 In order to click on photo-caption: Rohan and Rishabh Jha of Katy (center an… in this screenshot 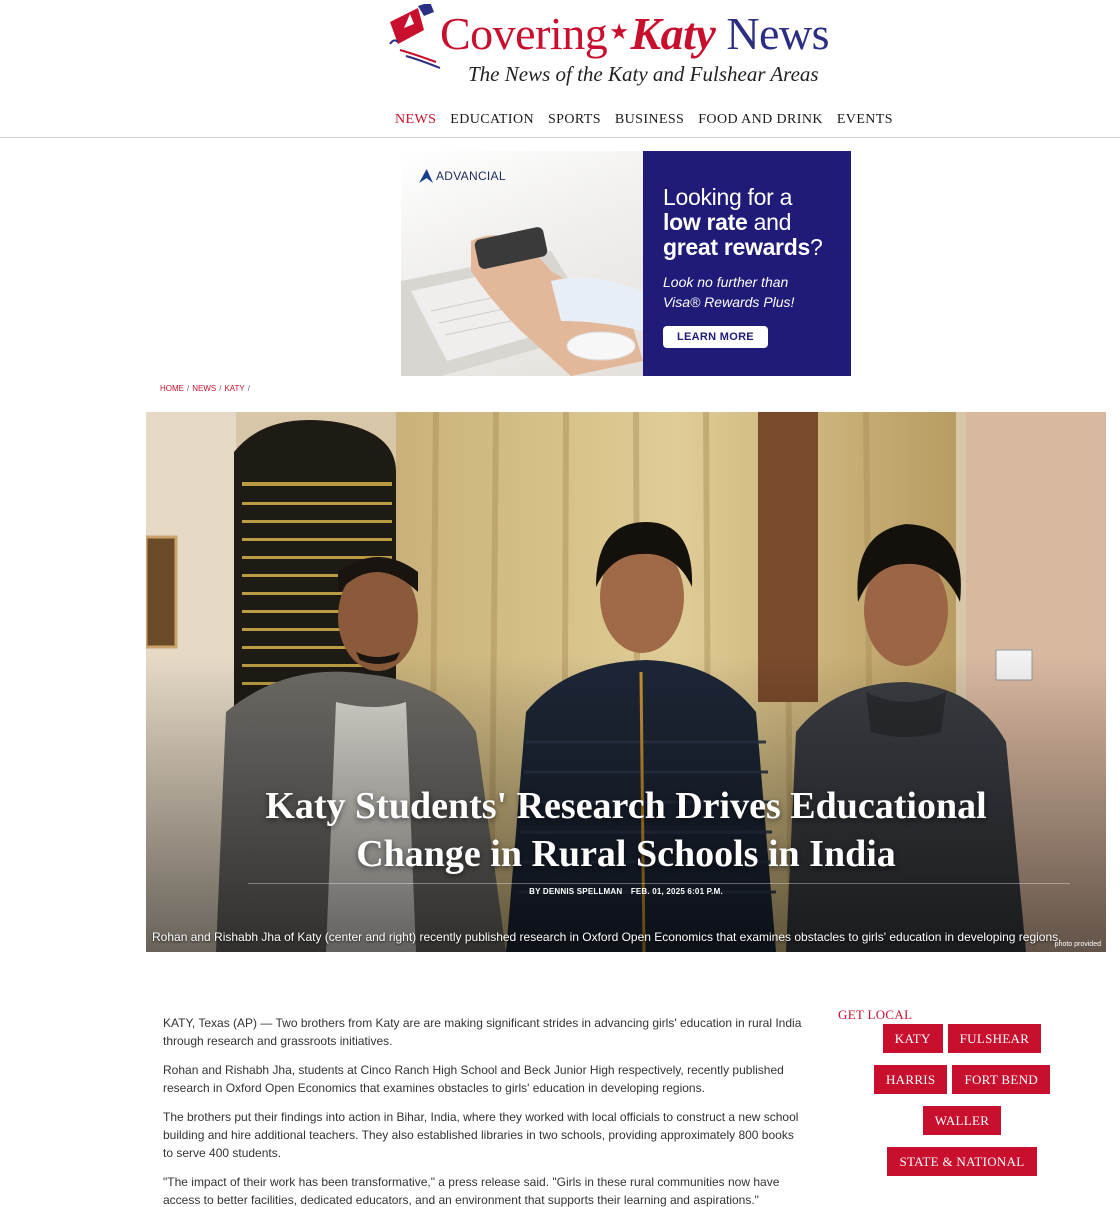, I will do `click(607, 937)`.